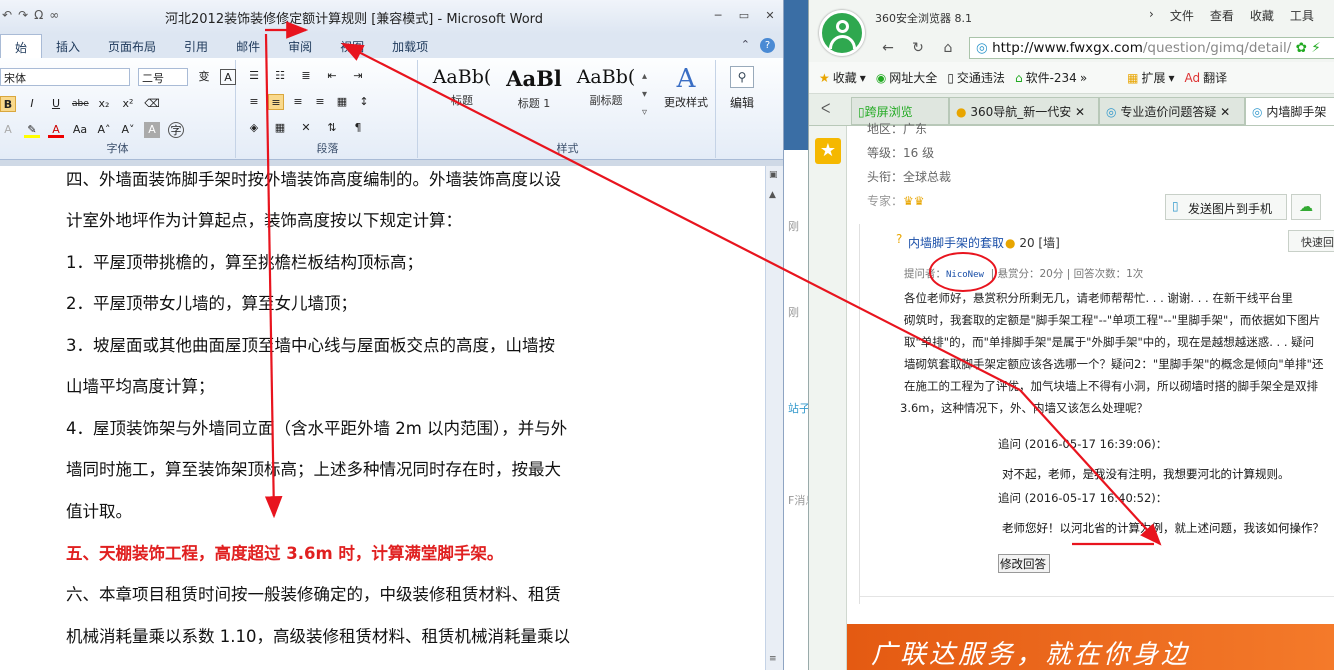 The image size is (1334, 670). What do you see at coordinates (104, 104) in the screenshot?
I see `subscript-icon: x₂` at bounding box center [104, 104].